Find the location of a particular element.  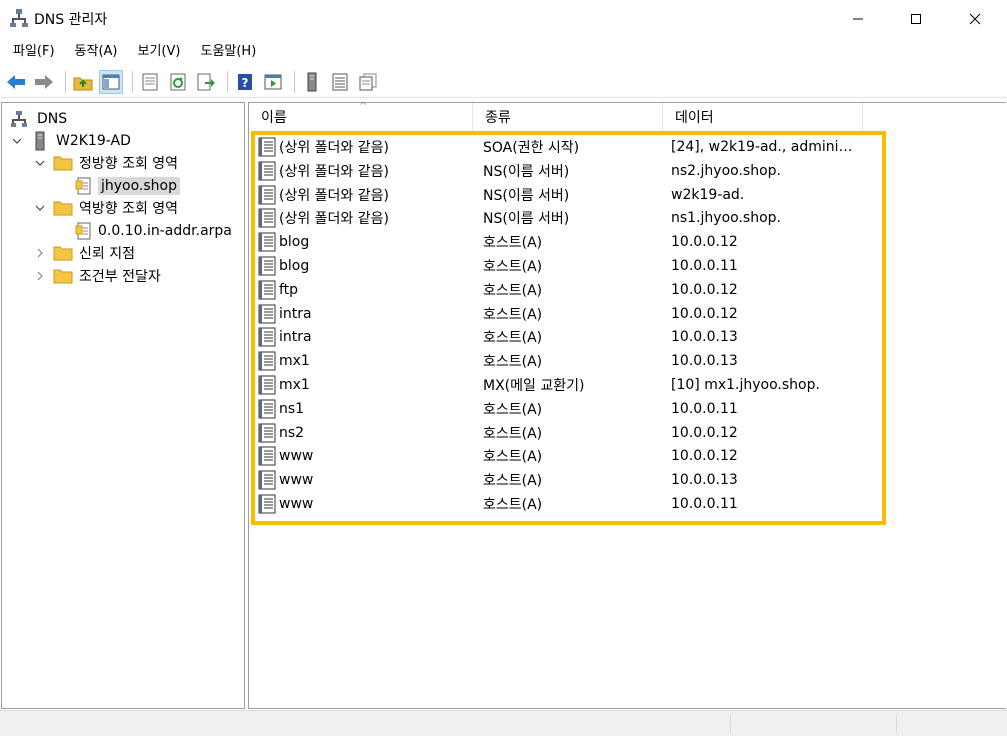

tree-item-dns: DNS is located at coordinates (38, 118).